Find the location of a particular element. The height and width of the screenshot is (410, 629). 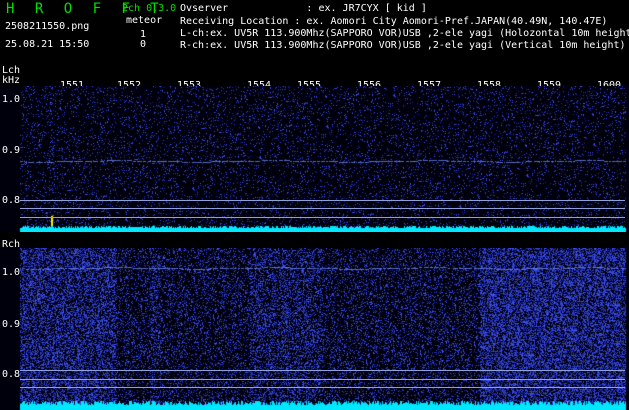

meteor-label: meteor is located at coordinates (144, 20).